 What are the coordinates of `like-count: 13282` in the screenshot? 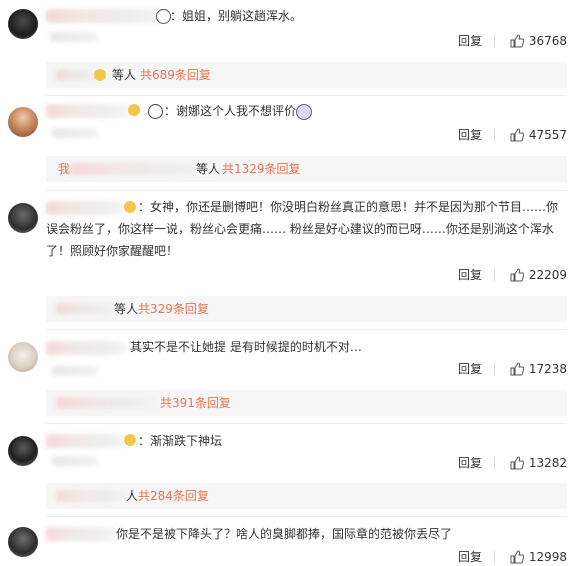 It's located at (547, 463).